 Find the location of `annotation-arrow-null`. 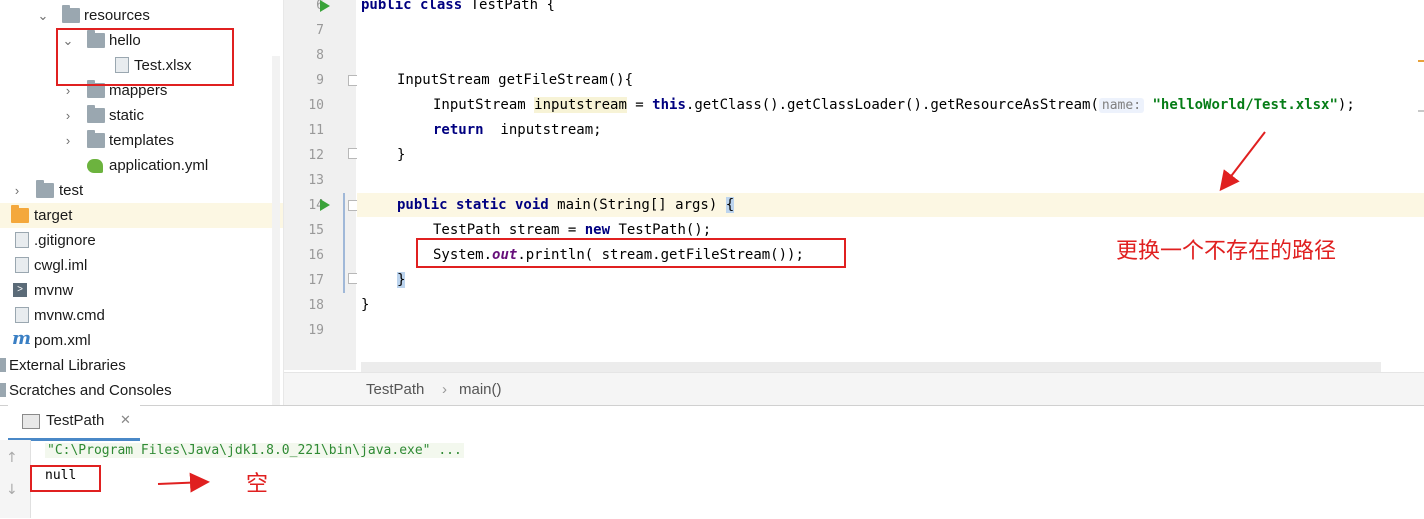

annotation-arrow-null is located at coordinates (183, 482).